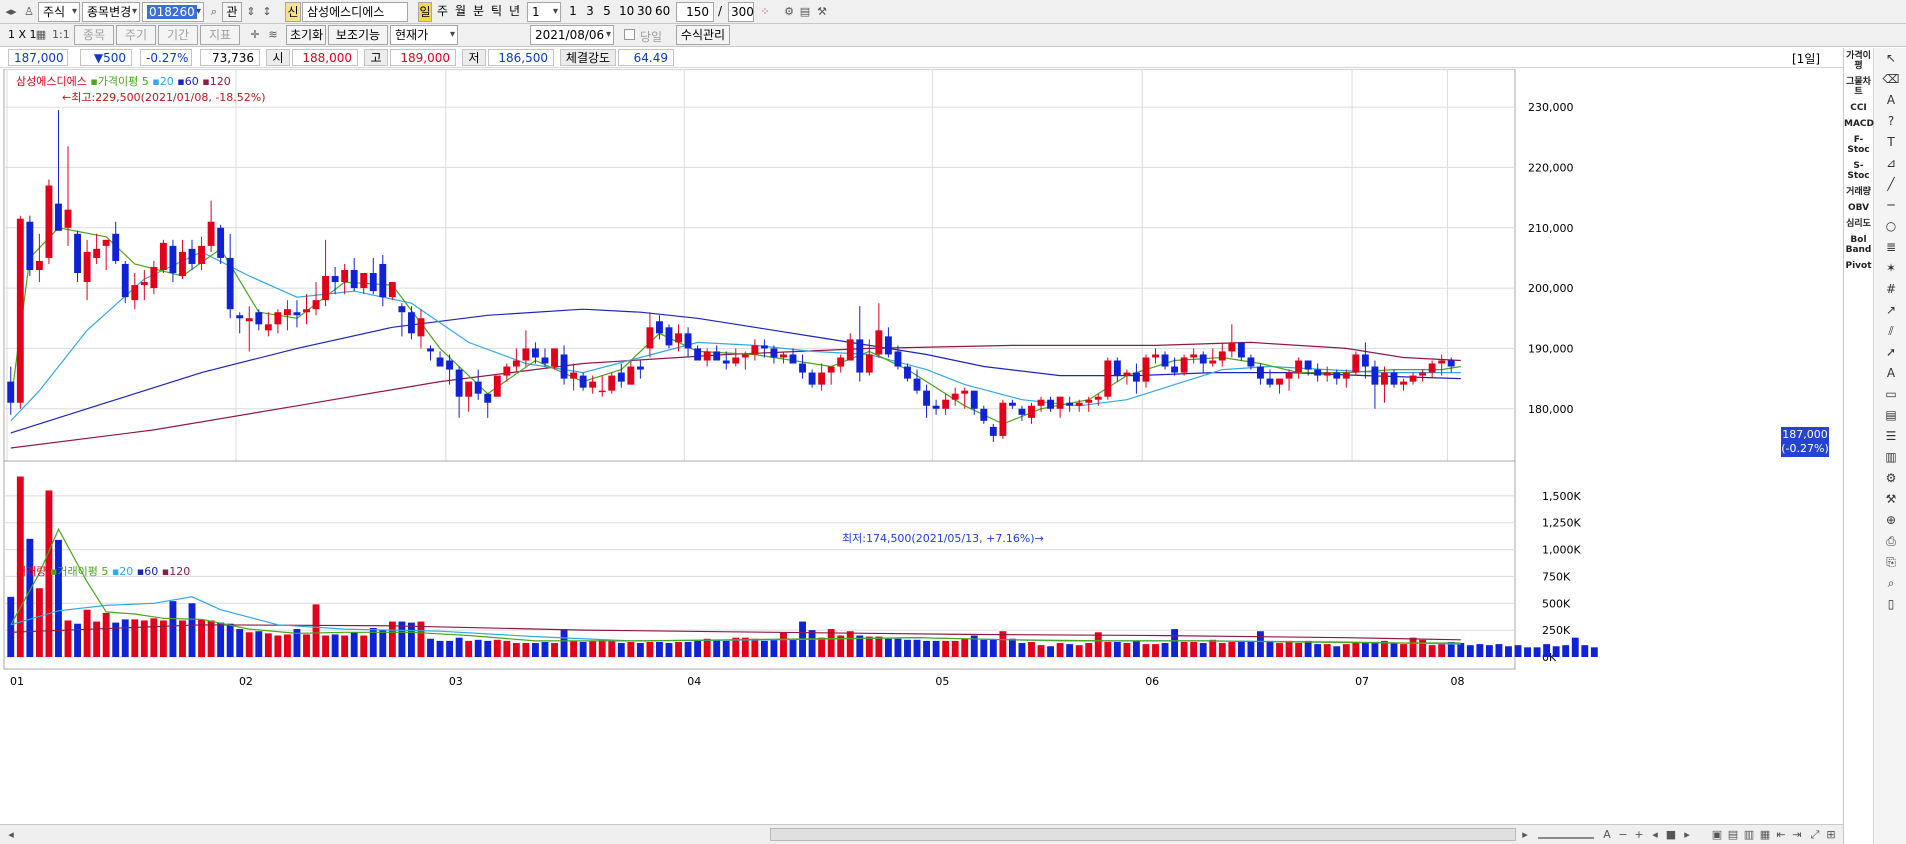 Image resolution: width=1906 pixels, height=844 pixels. Describe the element at coordinates (573, 12) in the screenshot. I see `quick-period-1: 1` at that location.